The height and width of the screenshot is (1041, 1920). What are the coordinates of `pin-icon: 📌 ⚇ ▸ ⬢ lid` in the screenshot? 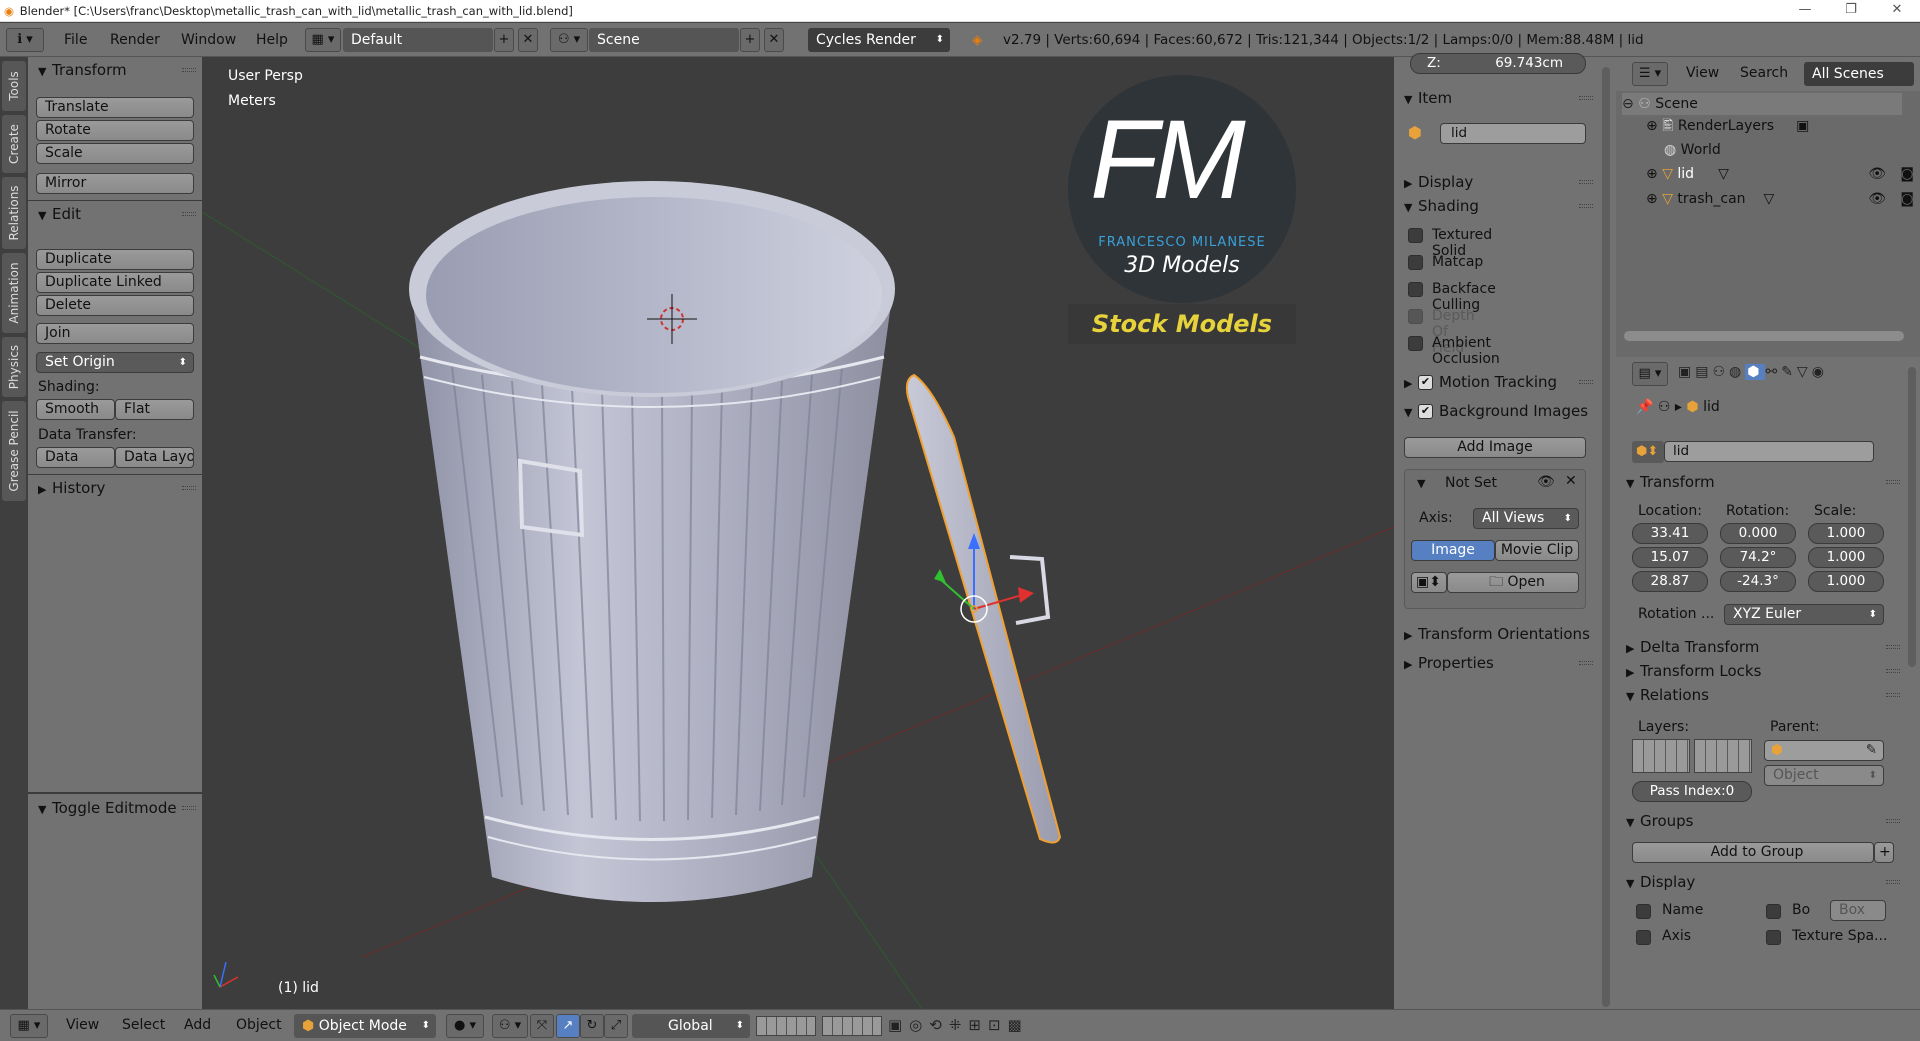 It's located at (1678, 407).